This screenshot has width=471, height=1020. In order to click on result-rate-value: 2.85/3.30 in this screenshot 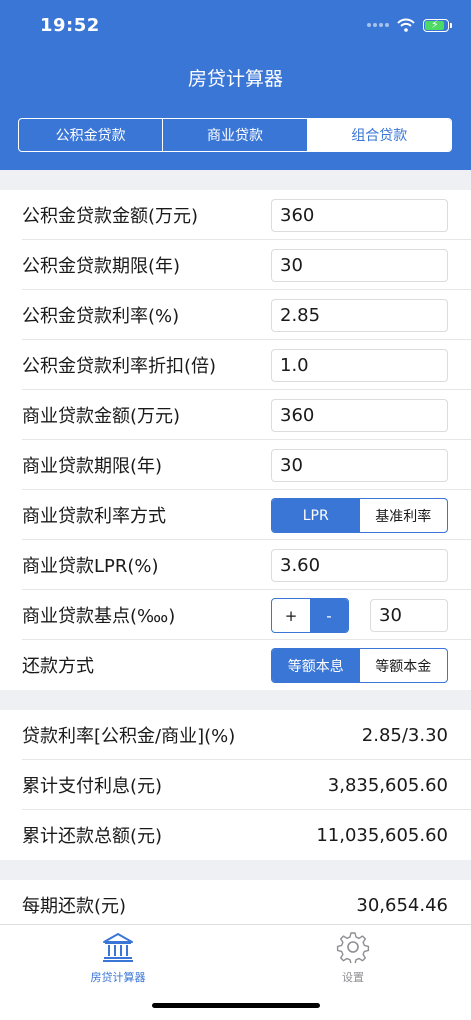, I will do `click(404, 735)`.